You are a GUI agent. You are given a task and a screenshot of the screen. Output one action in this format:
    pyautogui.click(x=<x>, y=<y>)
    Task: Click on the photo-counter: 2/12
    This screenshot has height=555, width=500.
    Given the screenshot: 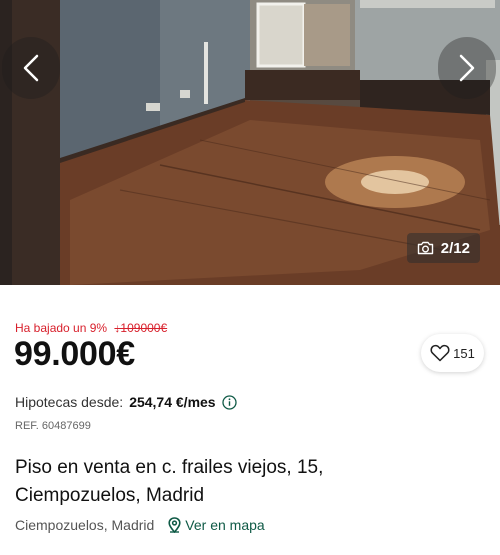 What is the action you would take?
    pyautogui.click(x=443, y=248)
    